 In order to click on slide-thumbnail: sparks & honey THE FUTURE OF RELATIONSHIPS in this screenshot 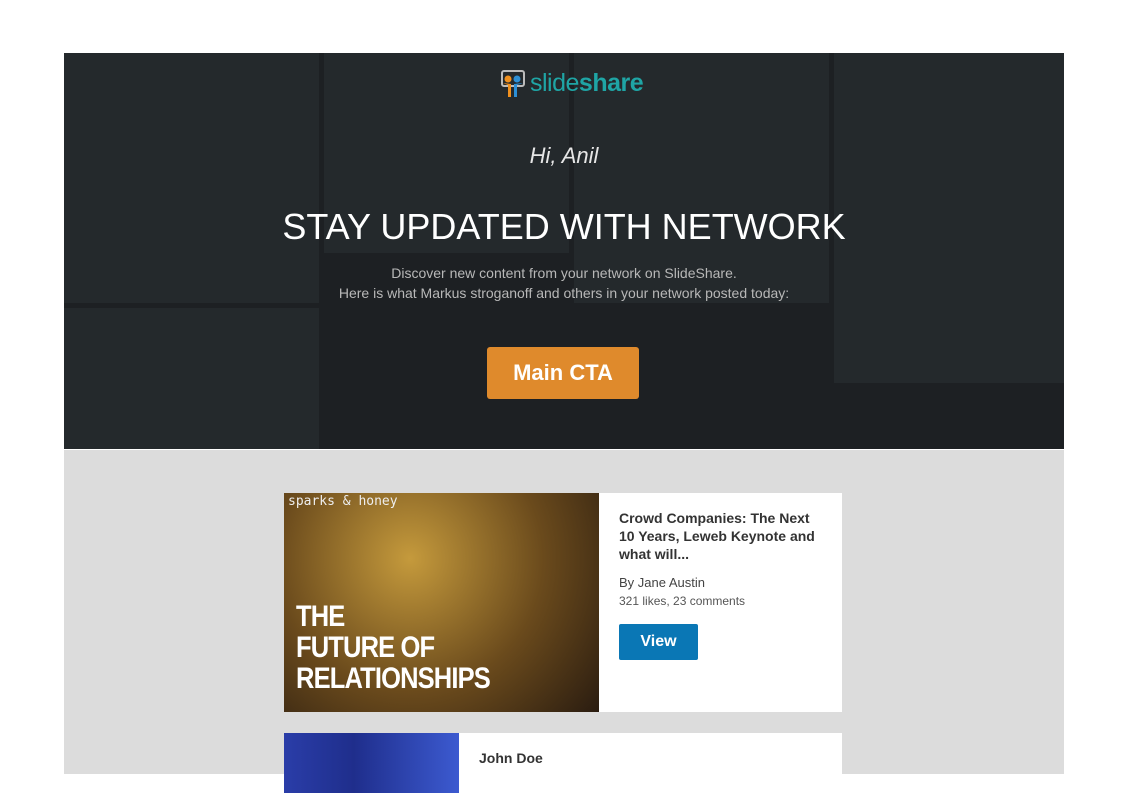, I will do `click(441, 602)`.